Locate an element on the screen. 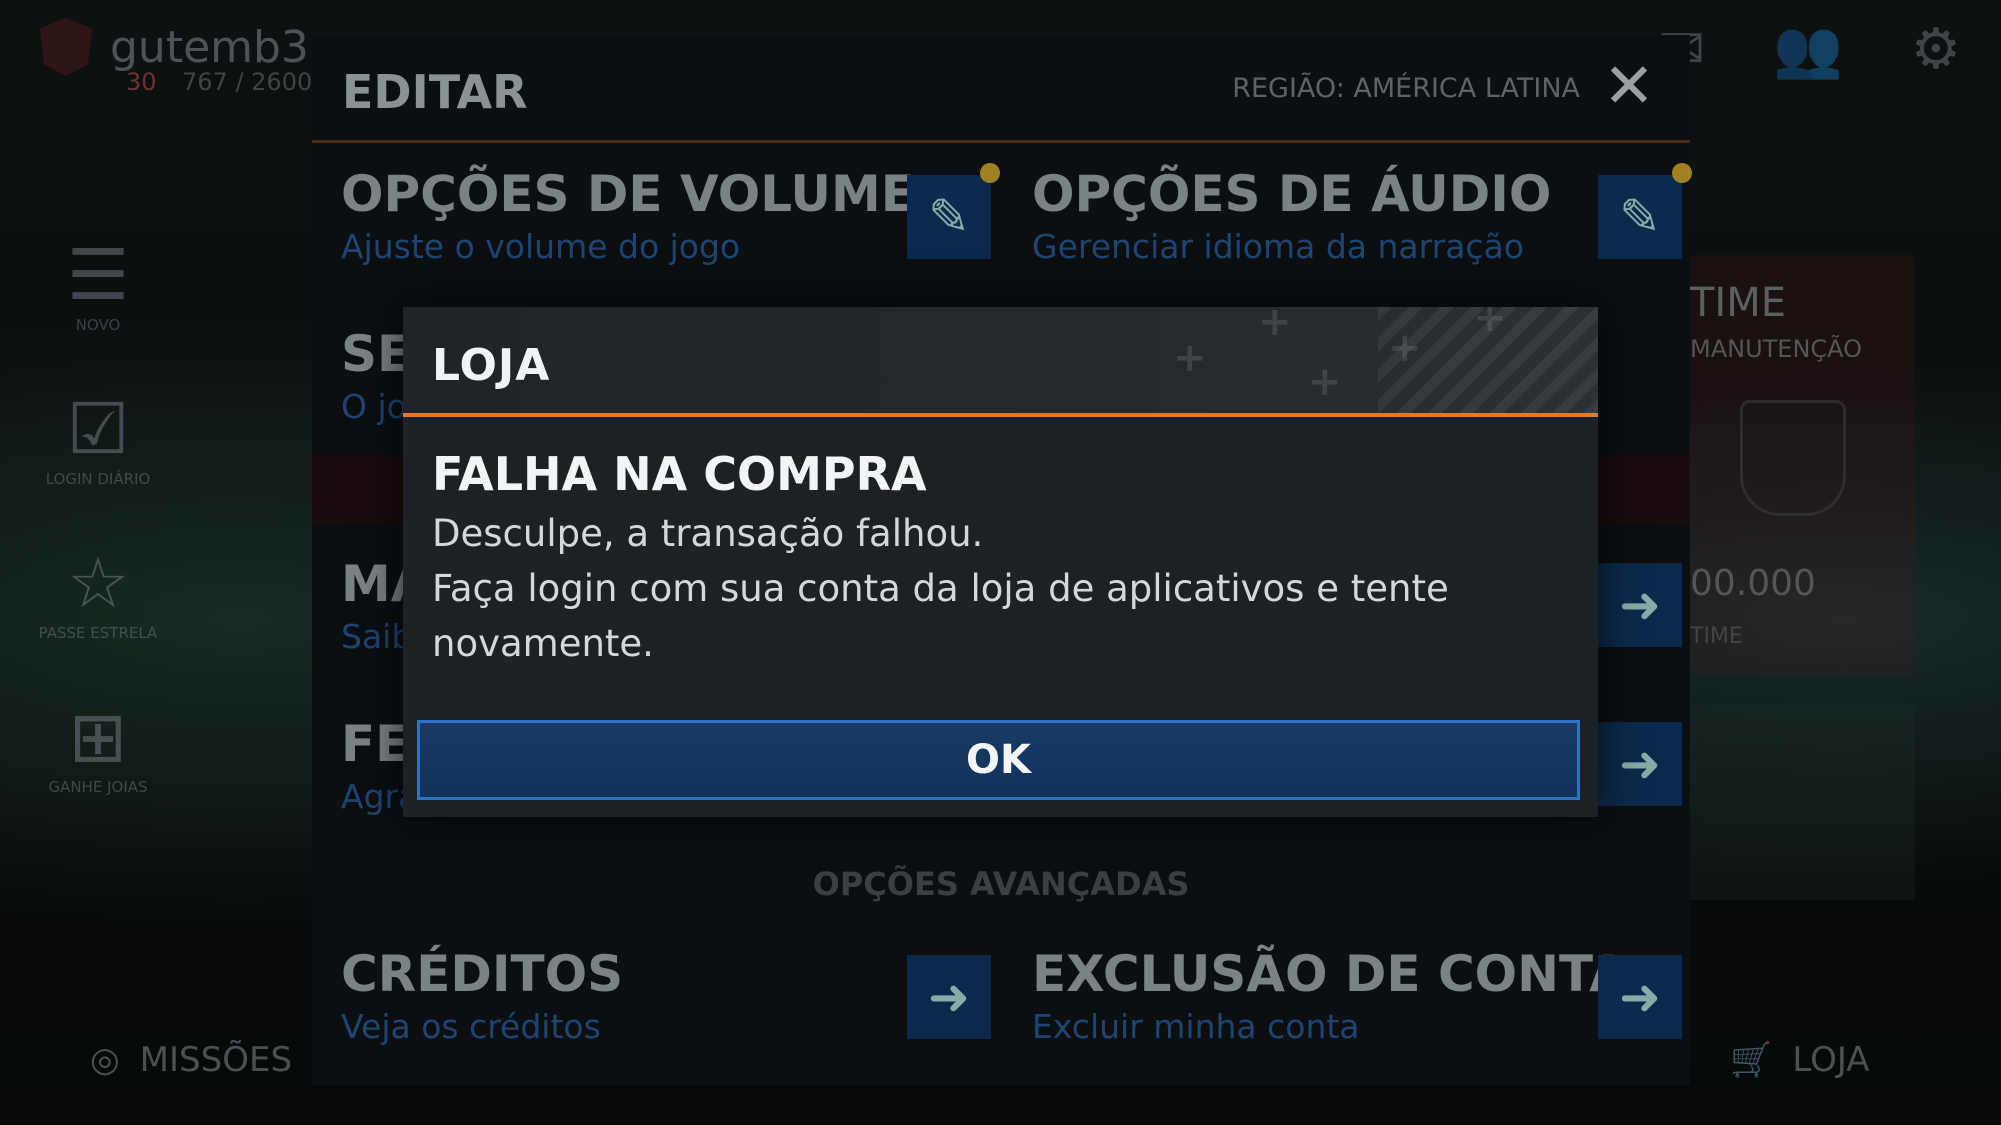  promo-panel is located at coordinates (1802, 802).